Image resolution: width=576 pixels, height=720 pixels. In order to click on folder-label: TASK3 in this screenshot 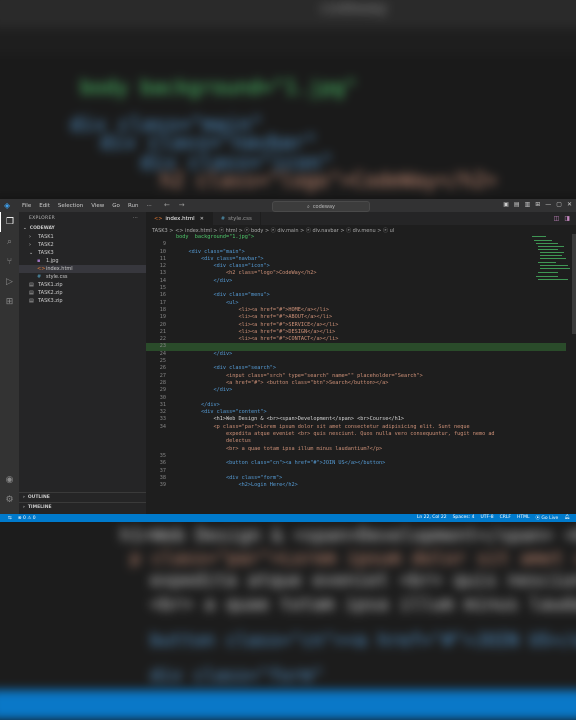, I will do `click(46, 253)`.